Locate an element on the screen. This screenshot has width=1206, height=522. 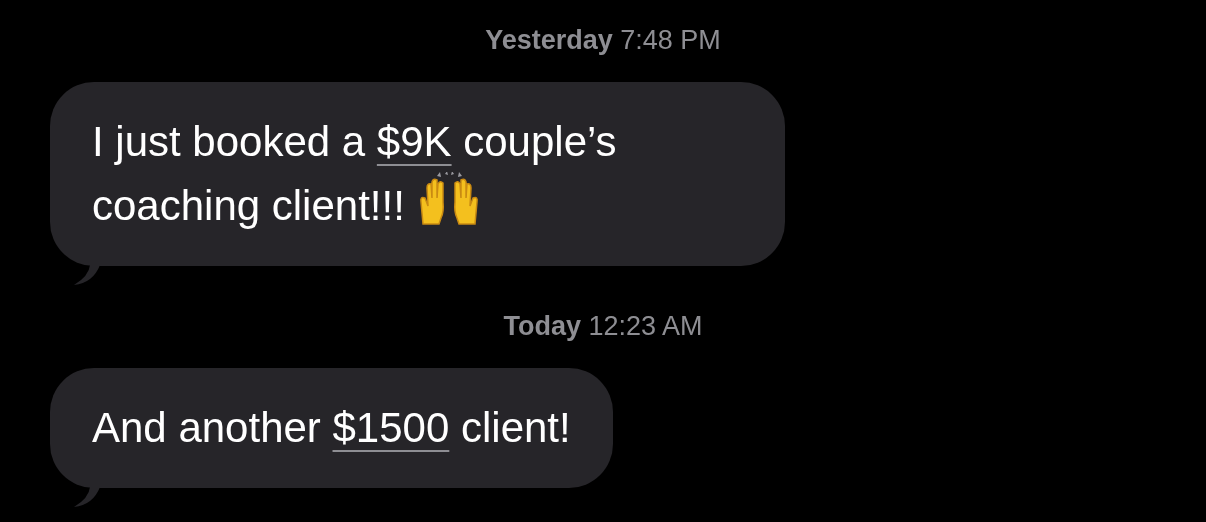
amount-link: $1500 is located at coordinates (391, 427).